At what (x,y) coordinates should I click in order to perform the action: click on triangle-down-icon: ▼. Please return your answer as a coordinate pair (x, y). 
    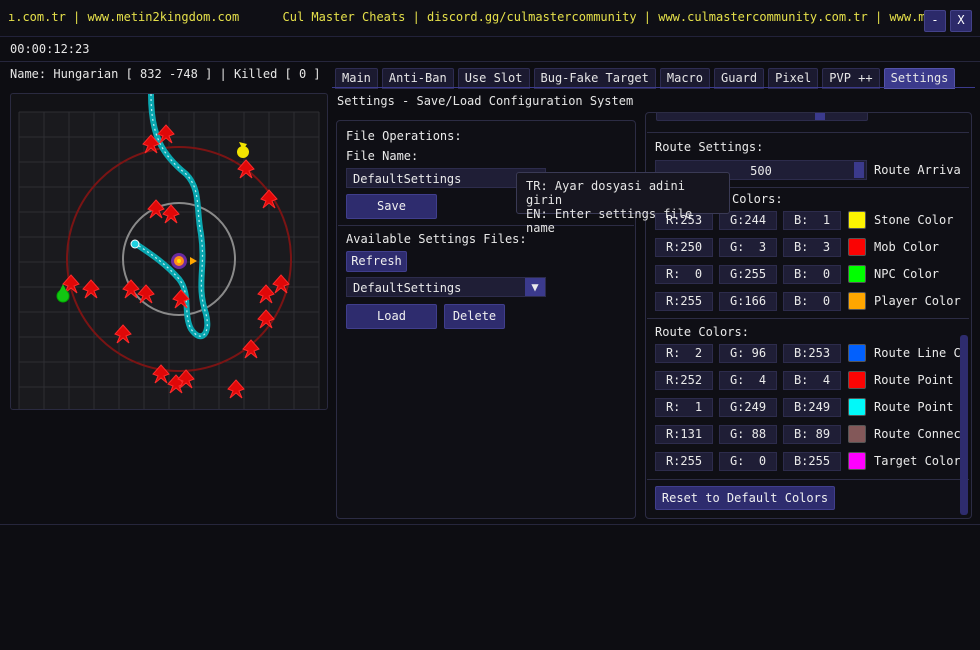
    Looking at the image, I should click on (535, 287).